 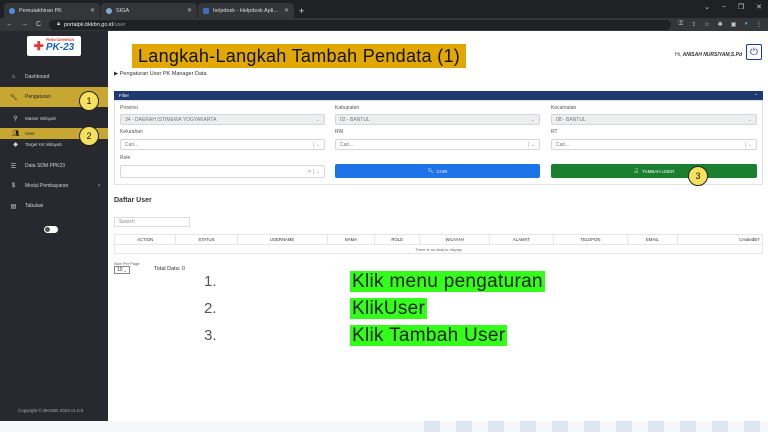 What do you see at coordinates (246, 10) in the screenshot?
I see `browser-tab-helpdesk: helpdesk - Helpdesk Aplikasi, Ja ✕` at bounding box center [246, 10].